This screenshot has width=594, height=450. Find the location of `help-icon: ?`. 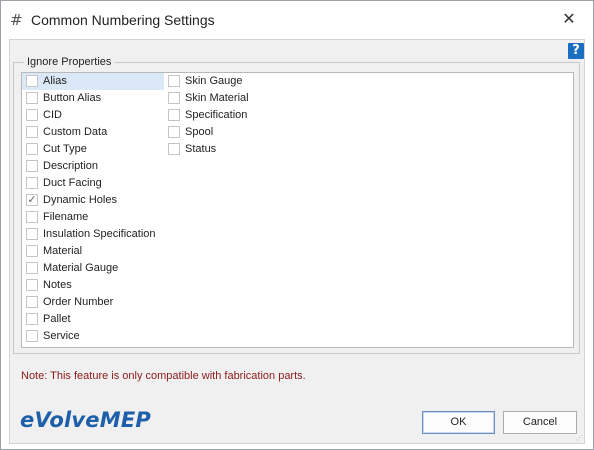

help-icon: ? is located at coordinates (576, 51).